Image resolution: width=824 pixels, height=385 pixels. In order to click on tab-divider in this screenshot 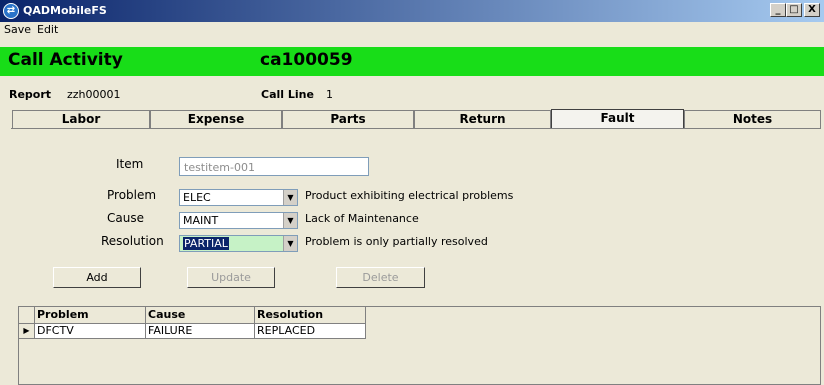, I will do `click(416, 128)`.